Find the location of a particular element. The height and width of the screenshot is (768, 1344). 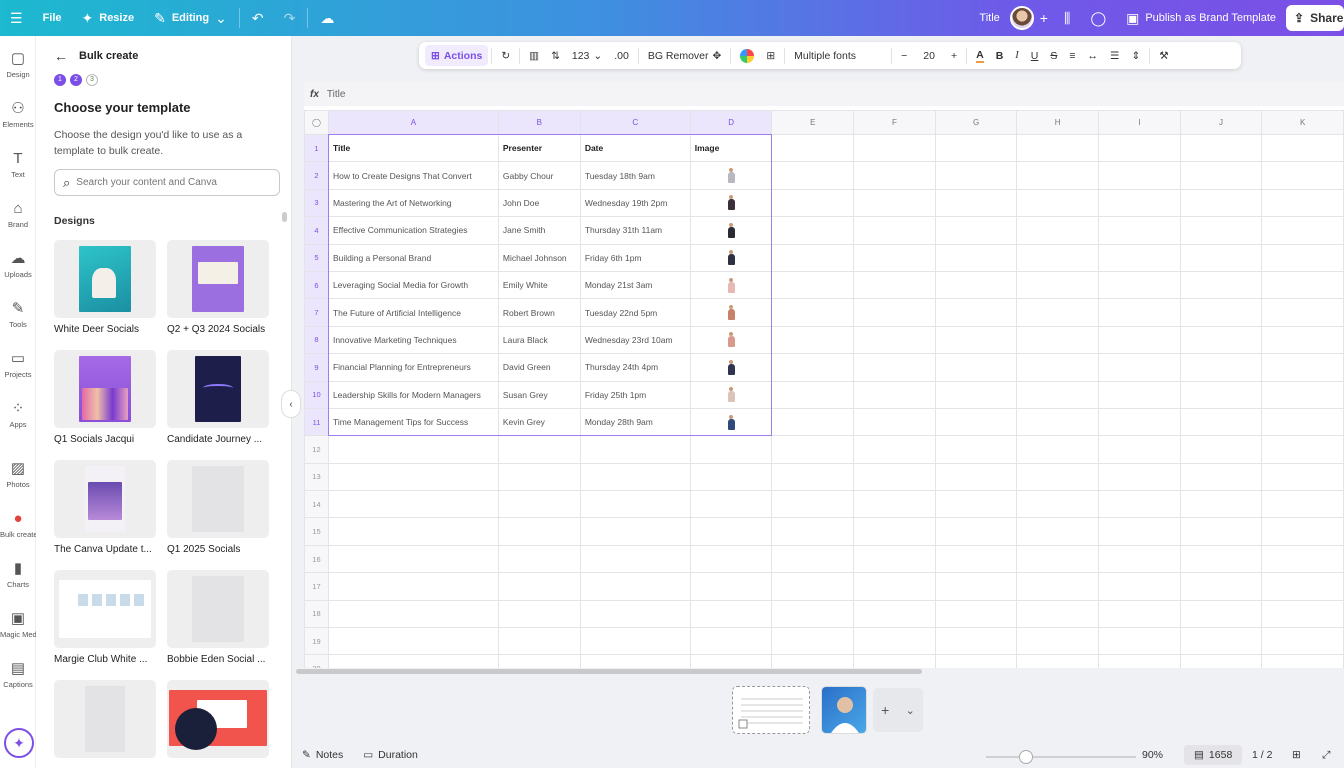

table-button: ⊞ is located at coordinates (770, 55).